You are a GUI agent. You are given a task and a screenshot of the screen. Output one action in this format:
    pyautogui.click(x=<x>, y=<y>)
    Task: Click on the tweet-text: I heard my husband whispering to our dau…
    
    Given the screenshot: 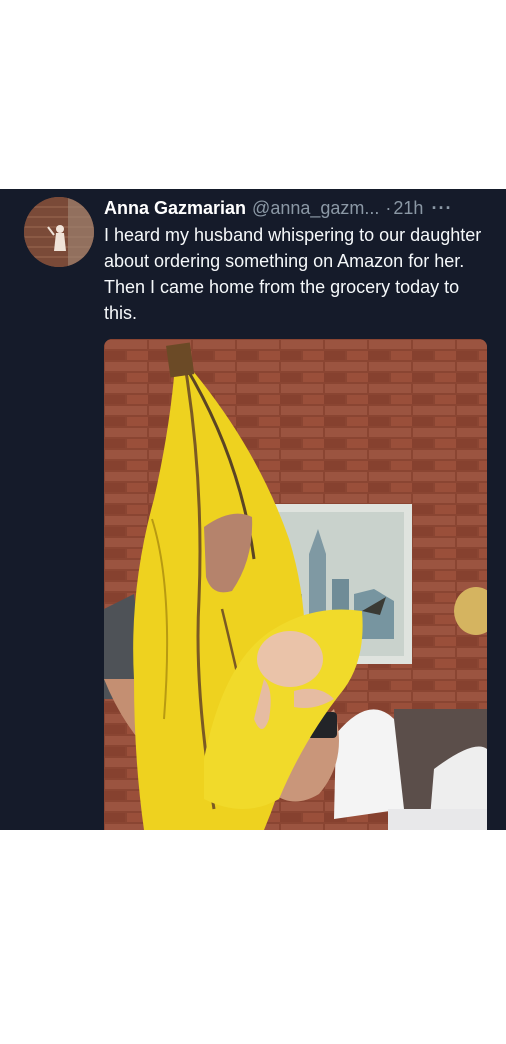 What is the action you would take?
    pyautogui.click(x=293, y=274)
    